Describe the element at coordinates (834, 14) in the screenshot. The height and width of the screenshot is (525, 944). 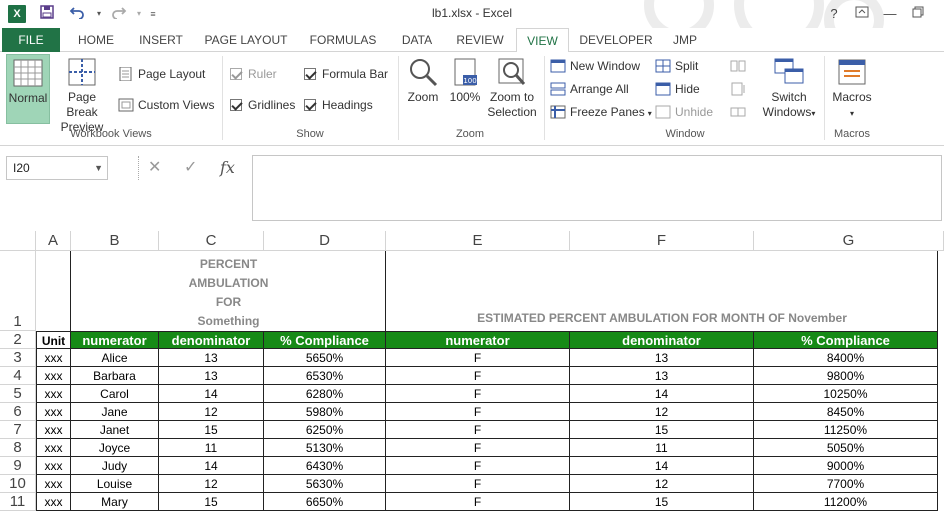
I see `help-button: ?` at that location.